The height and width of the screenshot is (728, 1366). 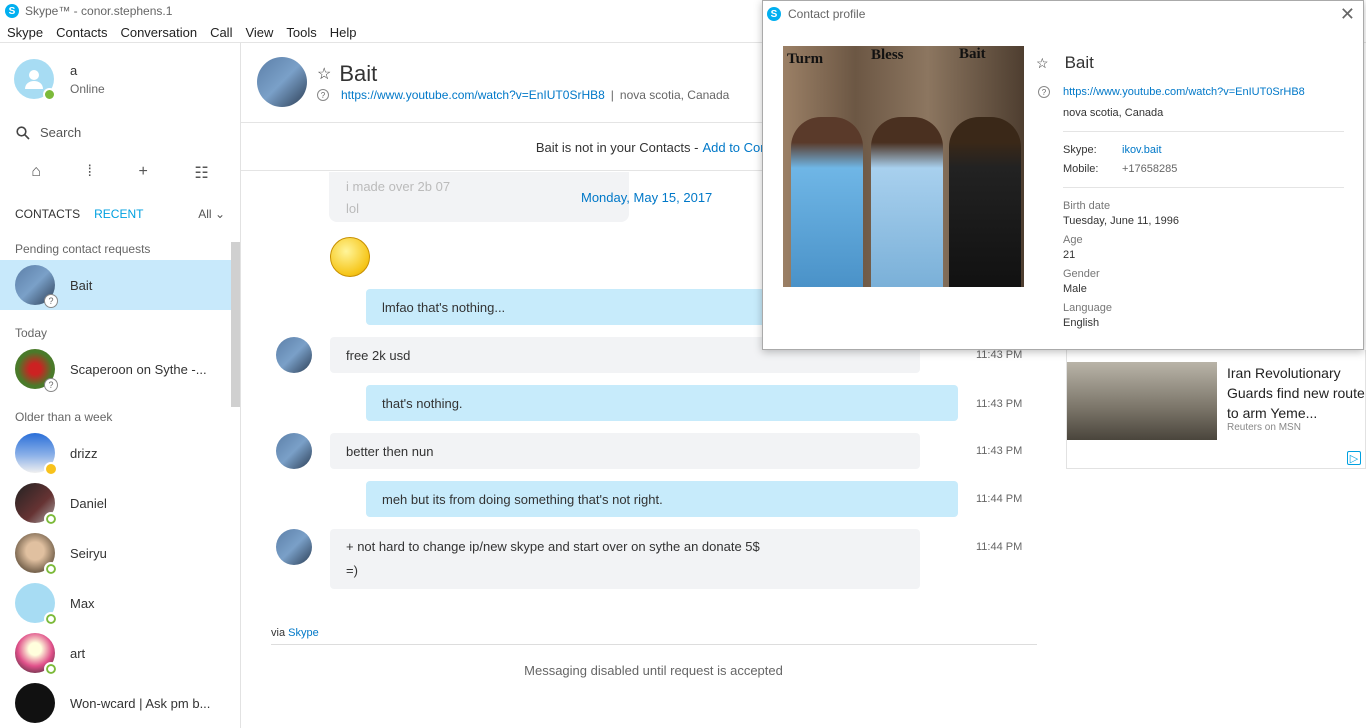 What do you see at coordinates (59, 80) in the screenshot?
I see `my-profile: a Online` at bounding box center [59, 80].